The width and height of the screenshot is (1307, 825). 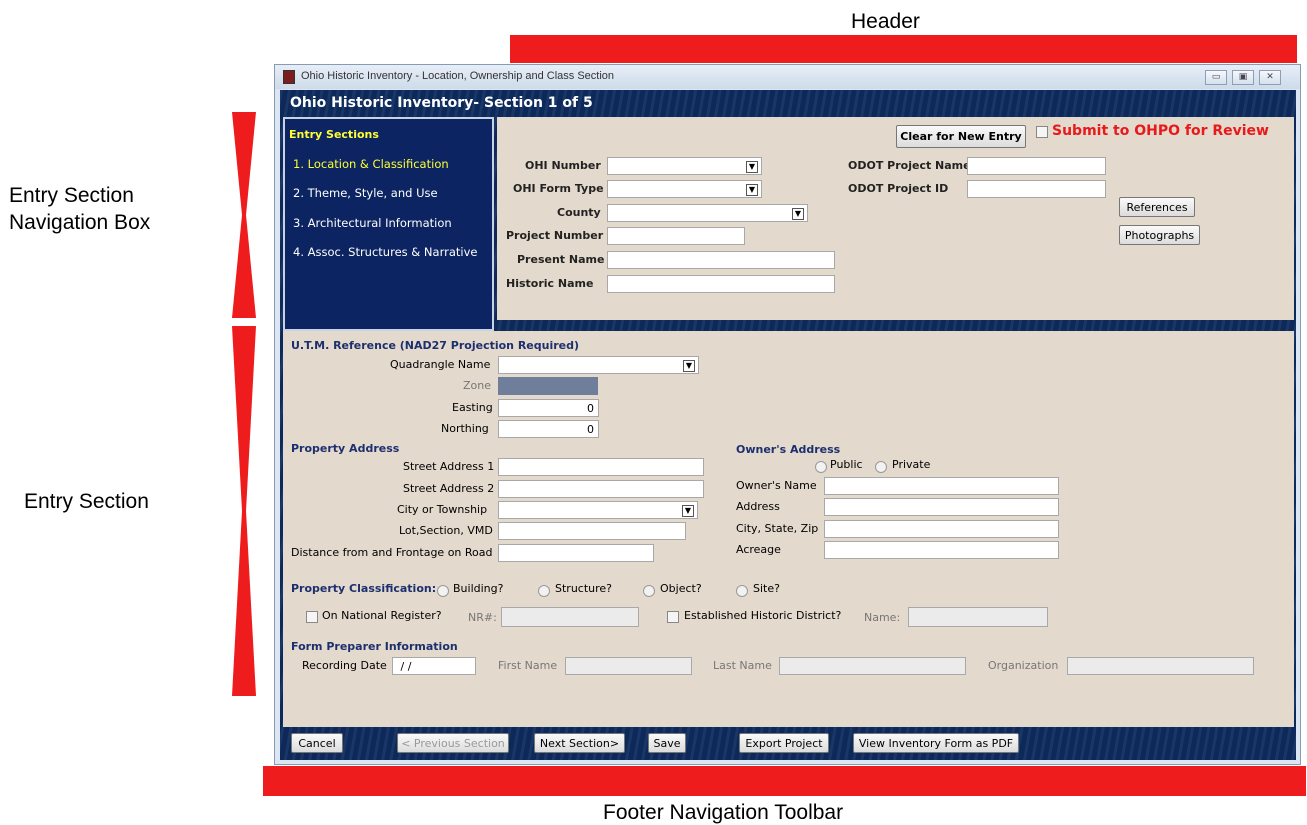 What do you see at coordinates (707, 213) in the screenshot?
I see `county-dropdown: ▼` at bounding box center [707, 213].